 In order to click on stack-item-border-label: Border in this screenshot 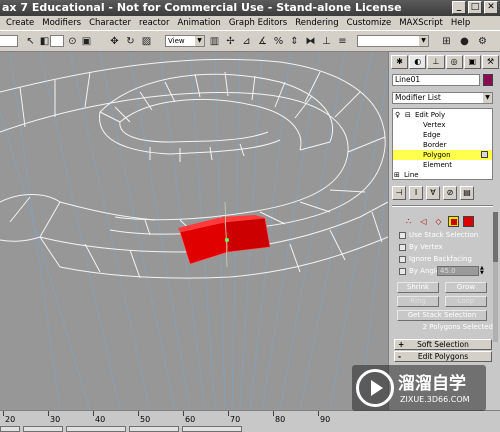, I will do `click(435, 145)`.